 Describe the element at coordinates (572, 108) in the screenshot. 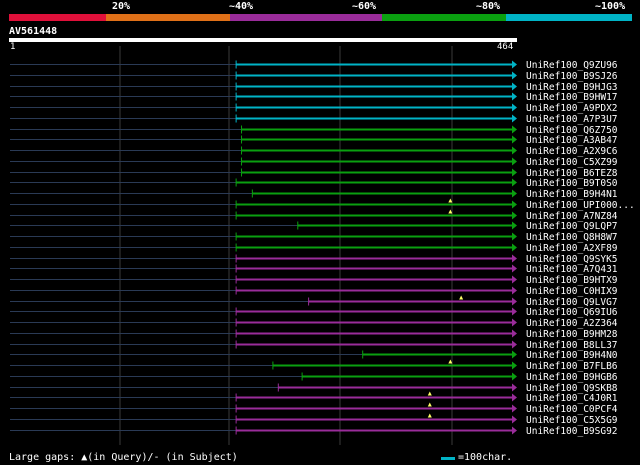

I see `hit-label: UniRef100_A9PDX2` at that location.